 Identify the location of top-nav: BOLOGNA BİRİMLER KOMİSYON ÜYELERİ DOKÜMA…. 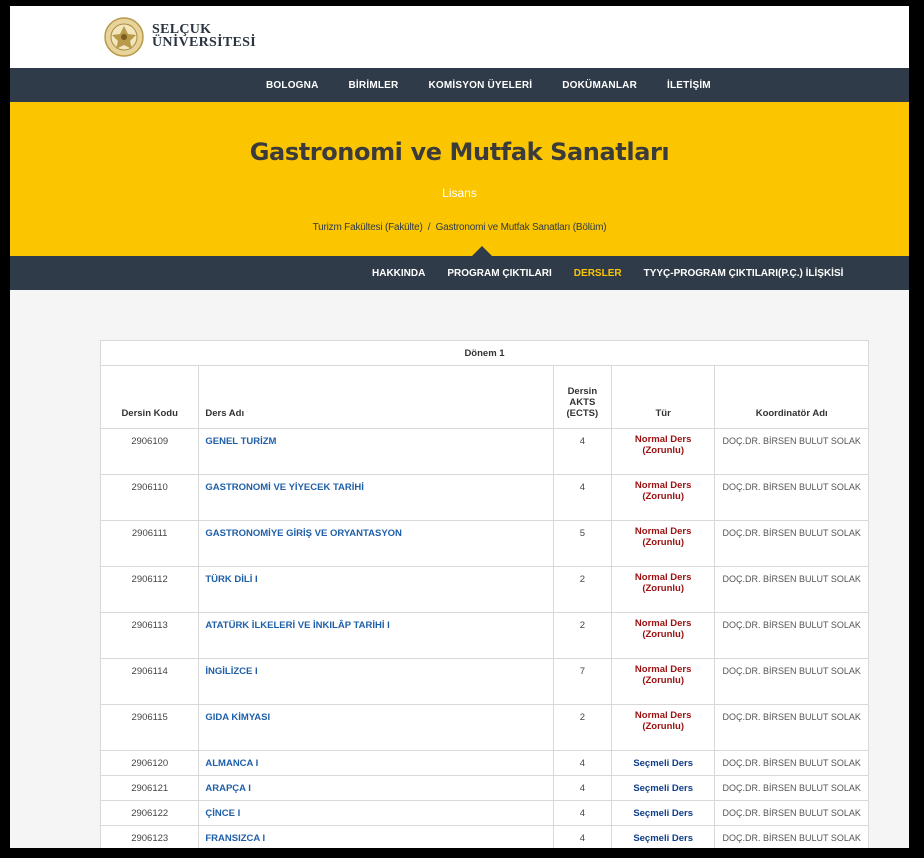
(459, 85).